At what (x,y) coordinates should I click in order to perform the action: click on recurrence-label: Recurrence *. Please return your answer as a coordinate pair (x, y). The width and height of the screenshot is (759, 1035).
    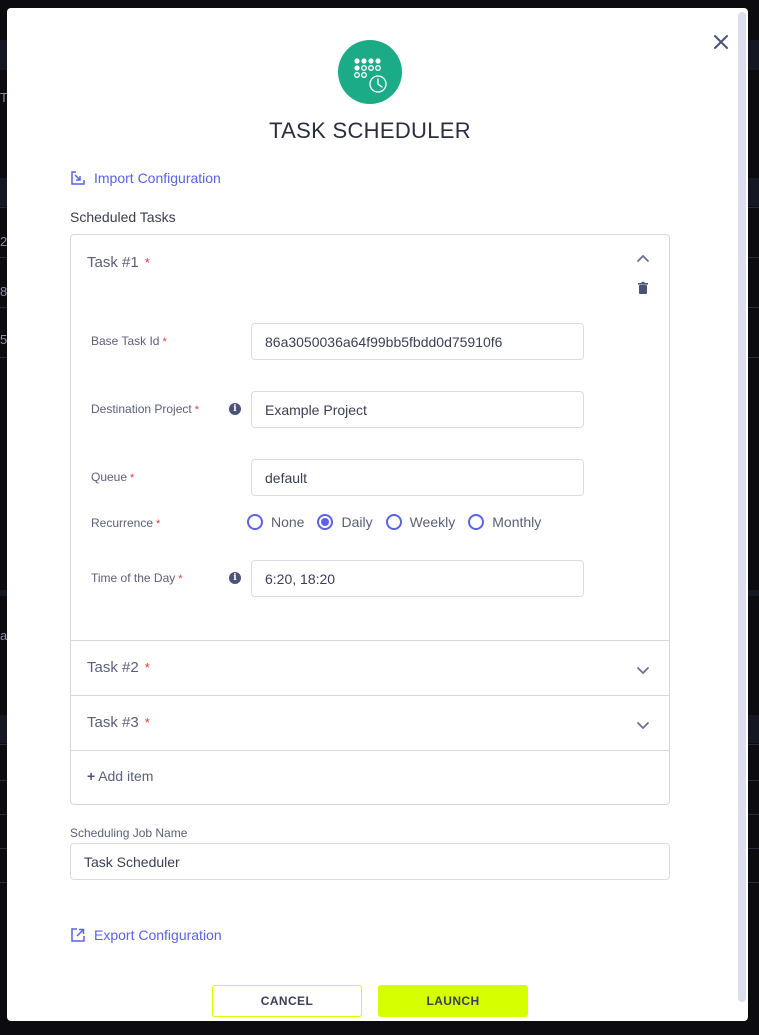
    Looking at the image, I should click on (125, 523).